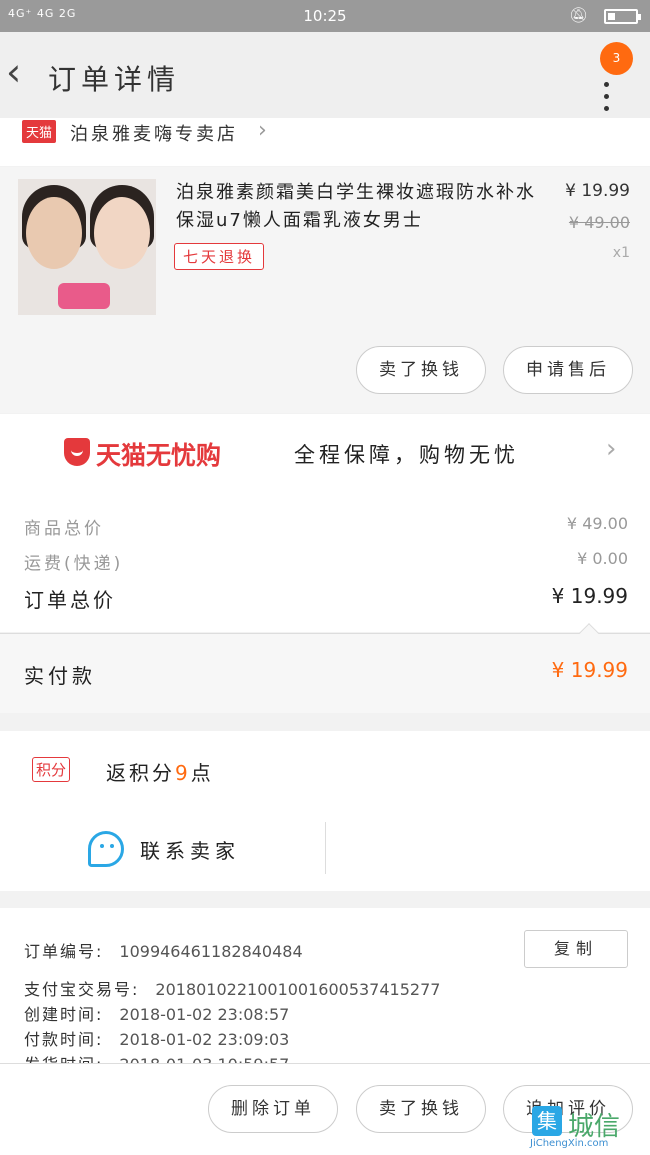 The height and width of the screenshot is (1155, 650). Describe the element at coordinates (325, 848) in the screenshot. I see `divider` at that location.